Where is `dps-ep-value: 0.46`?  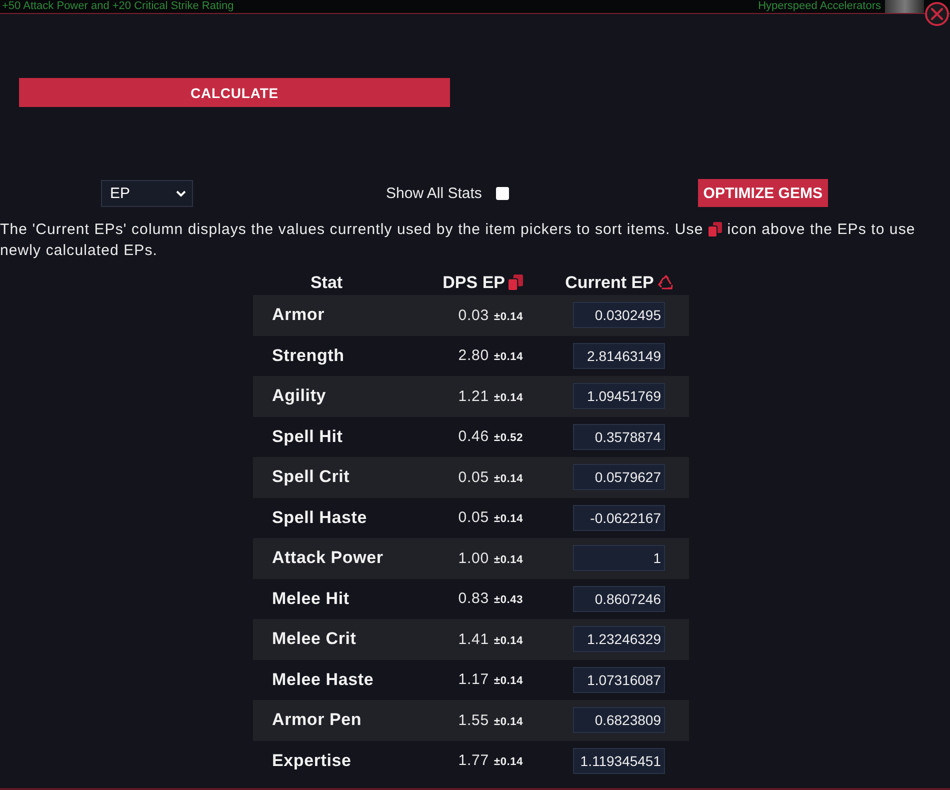 dps-ep-value: 0.46 is located at coordinates (474, 437).